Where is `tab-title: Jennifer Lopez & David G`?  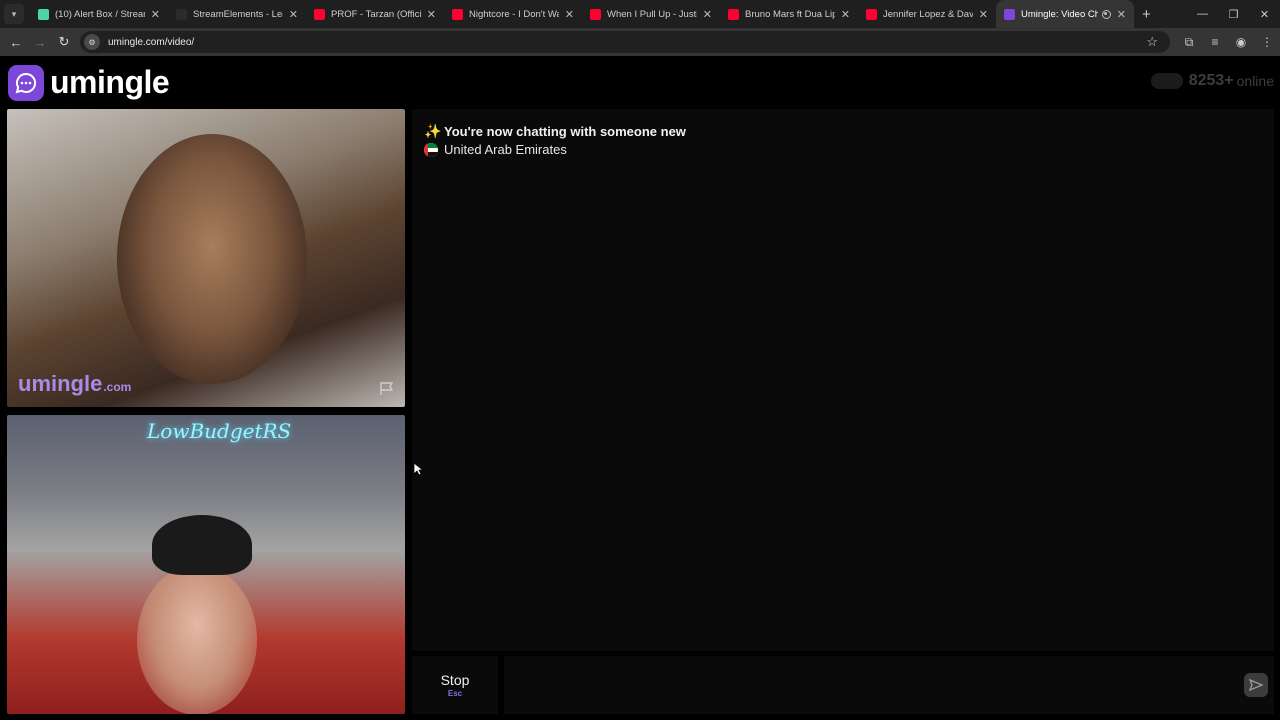 tab-title: Jennifer Lopez & David G is located at coordinates (928, 14).